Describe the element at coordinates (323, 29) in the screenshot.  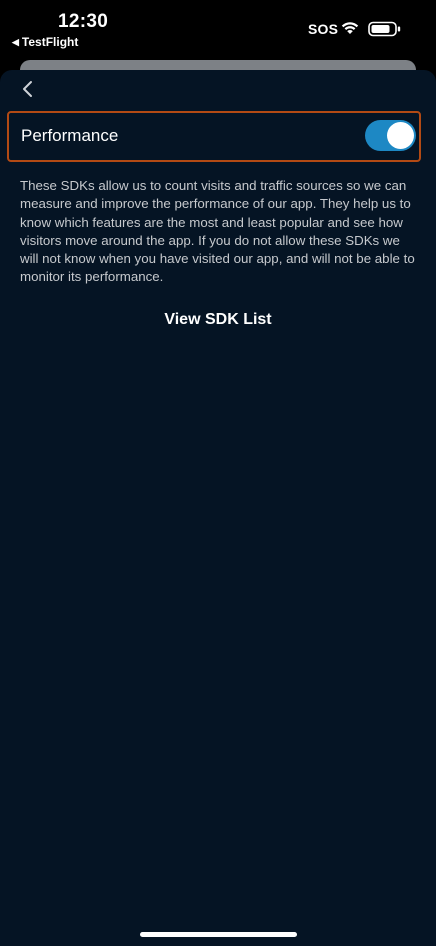
I see `carrier-status: SOS` at that location.